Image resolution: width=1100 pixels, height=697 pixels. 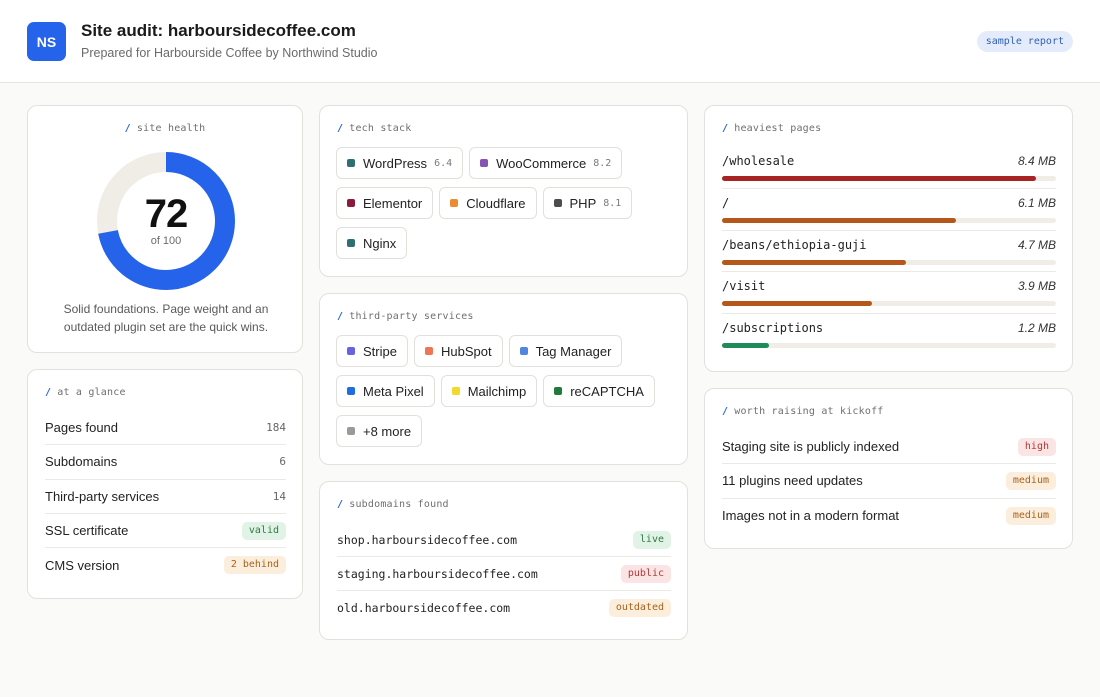 I want to click on chip-name: WordPress, so click(x=395, y=163).